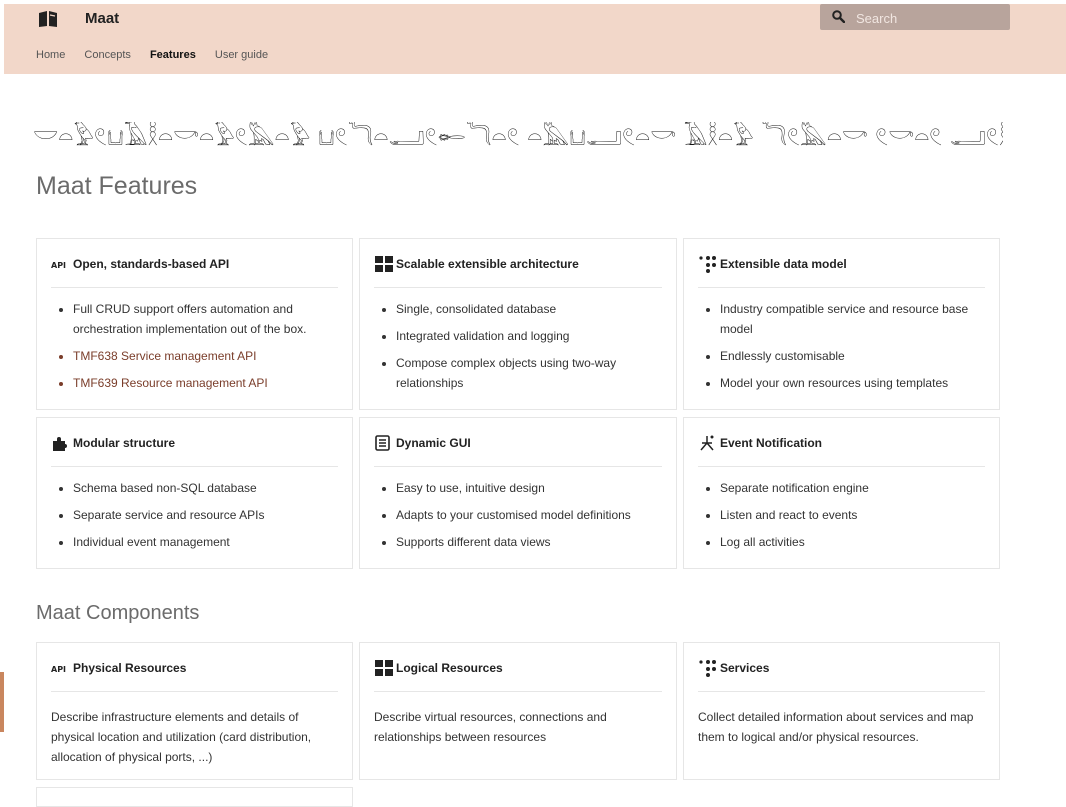 The width and height of the screenshot is (1066, 807). Describe the element at coordinates (194, 271) in the screenshot. I see `card-header: API Open, standards-based API` at that location.